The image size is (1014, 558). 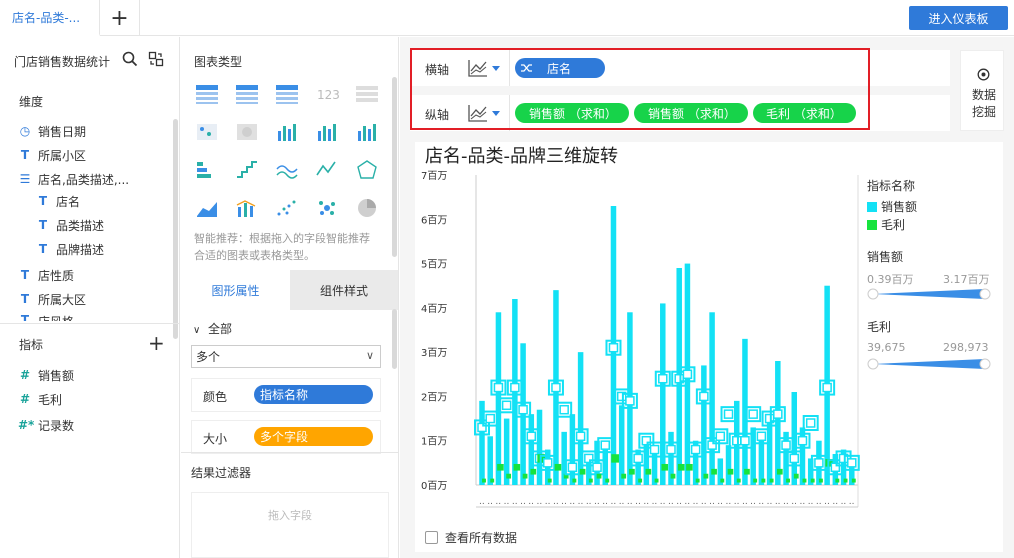 I want to click on kpi-icon: 123, so click(x=327, y=94).